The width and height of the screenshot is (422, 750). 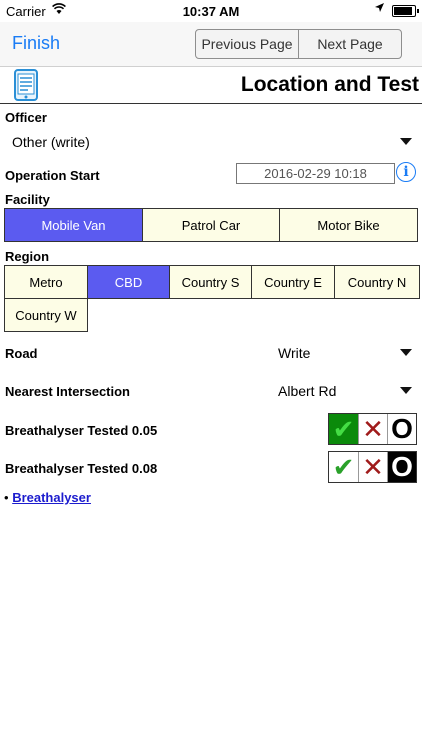 I want to click on region-option-country-w: Country W, so click(x=46, y=315).